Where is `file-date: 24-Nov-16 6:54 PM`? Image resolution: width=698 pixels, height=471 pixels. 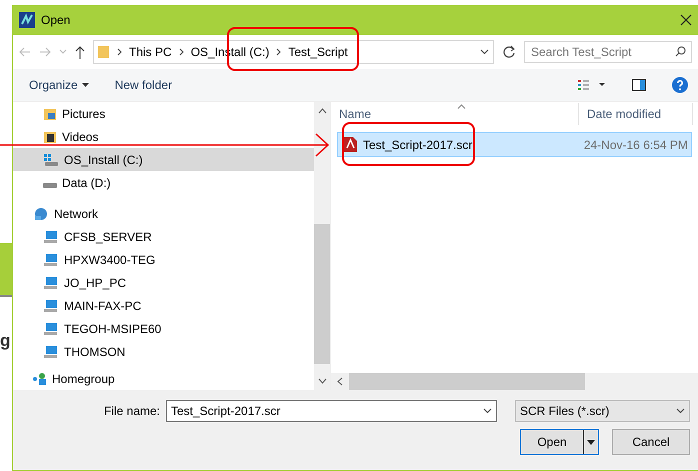
file-date: 24-Nov-16 6:54 PM is located at coordinates (636, 145).